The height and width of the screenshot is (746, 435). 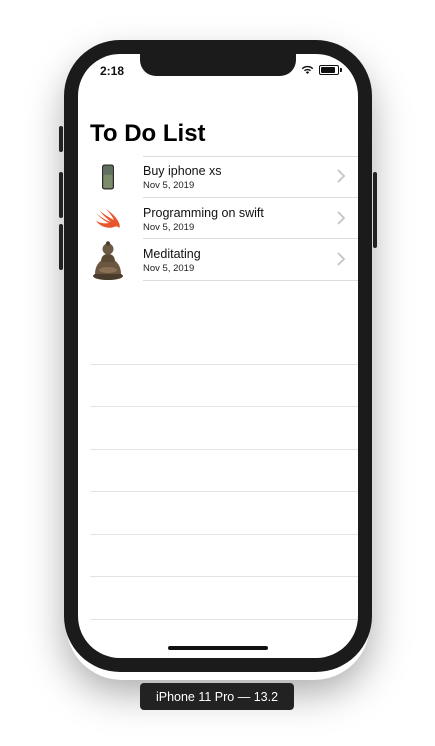 I want to click on list-item: Buy iphone xs Nov 5, 2019, so click(x=218, y=177).